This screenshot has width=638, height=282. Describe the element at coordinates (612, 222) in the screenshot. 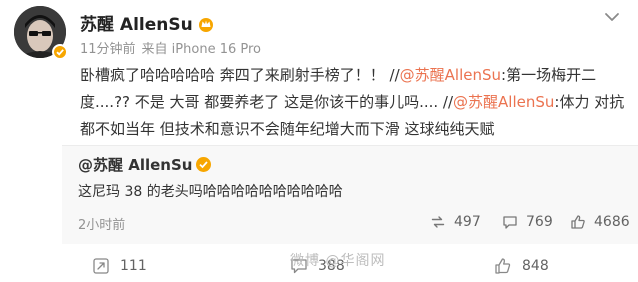

I see `quoted-like-count: 4686` at that location.